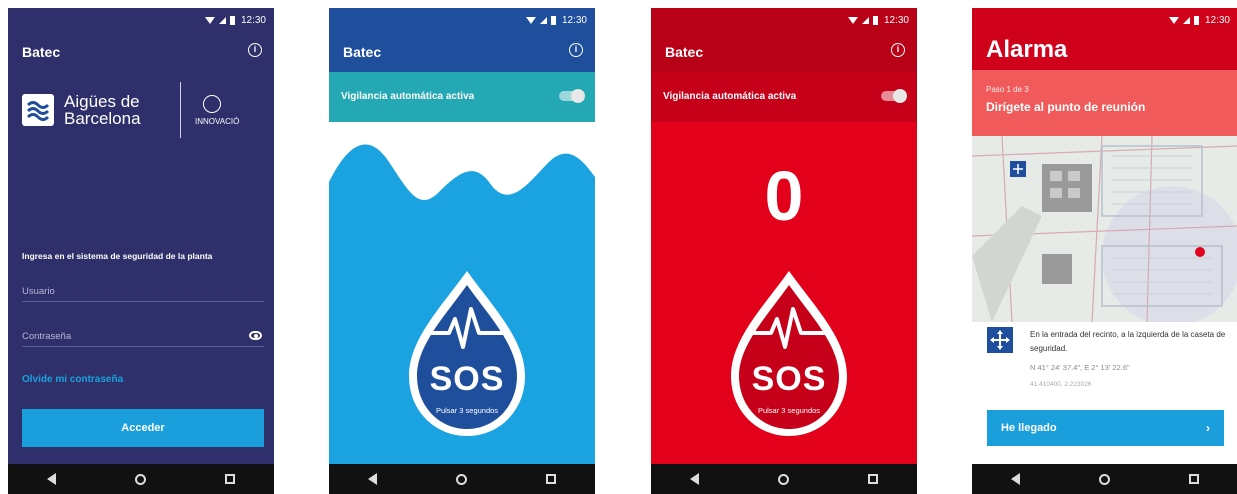  Describe the element at coordinates (38, 110) in the screenshot. I see `aigues-logo-icon` at that location.